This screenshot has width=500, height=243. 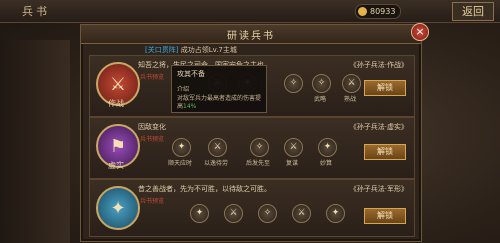 I want to click on quest-tag: [关口贯阵], so click(x=162, y=50).